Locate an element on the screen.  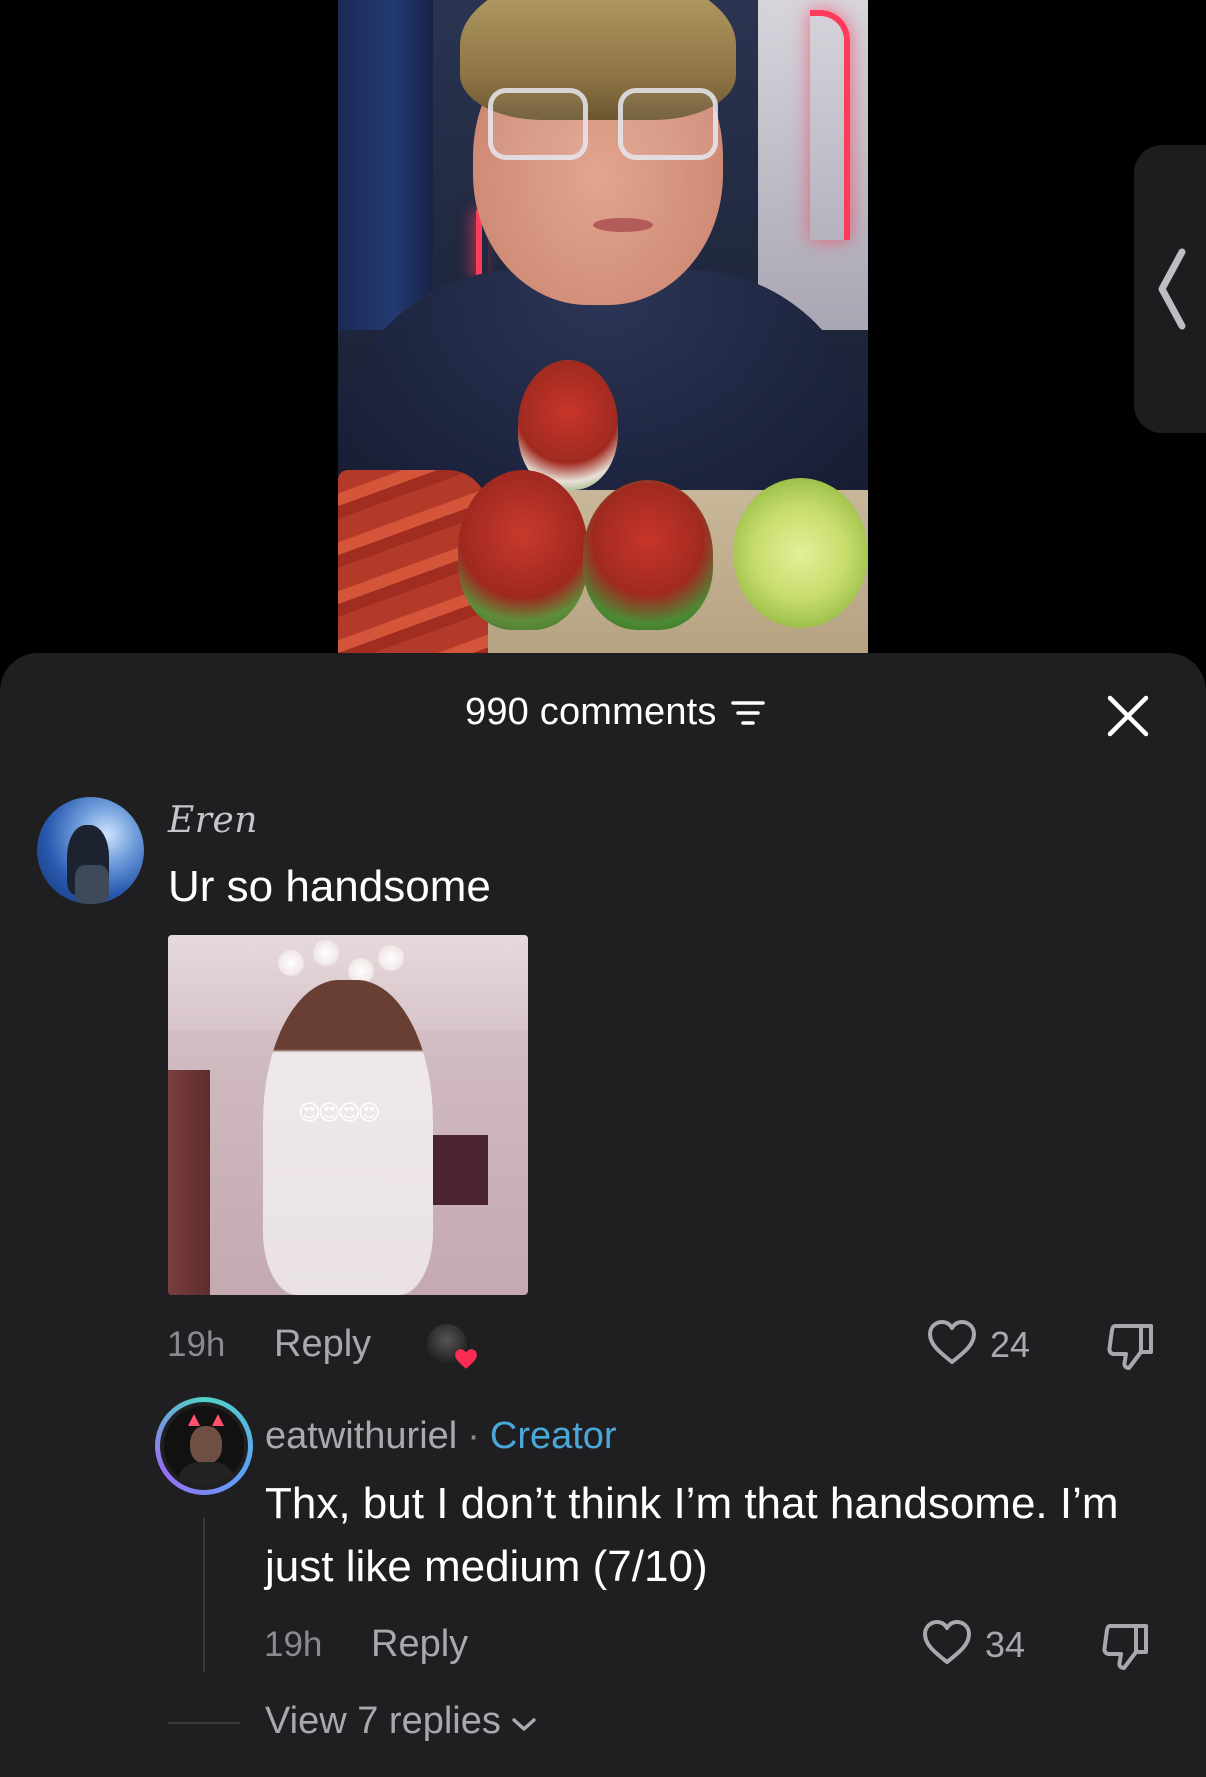
video-glasses is located at coordinates (603, 124).